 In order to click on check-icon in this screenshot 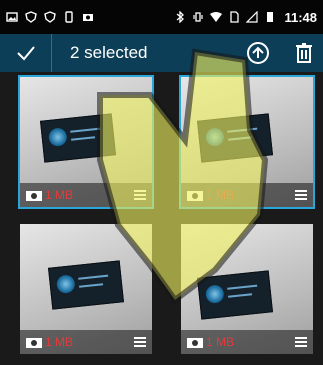, I will do `click(25, 53)`.